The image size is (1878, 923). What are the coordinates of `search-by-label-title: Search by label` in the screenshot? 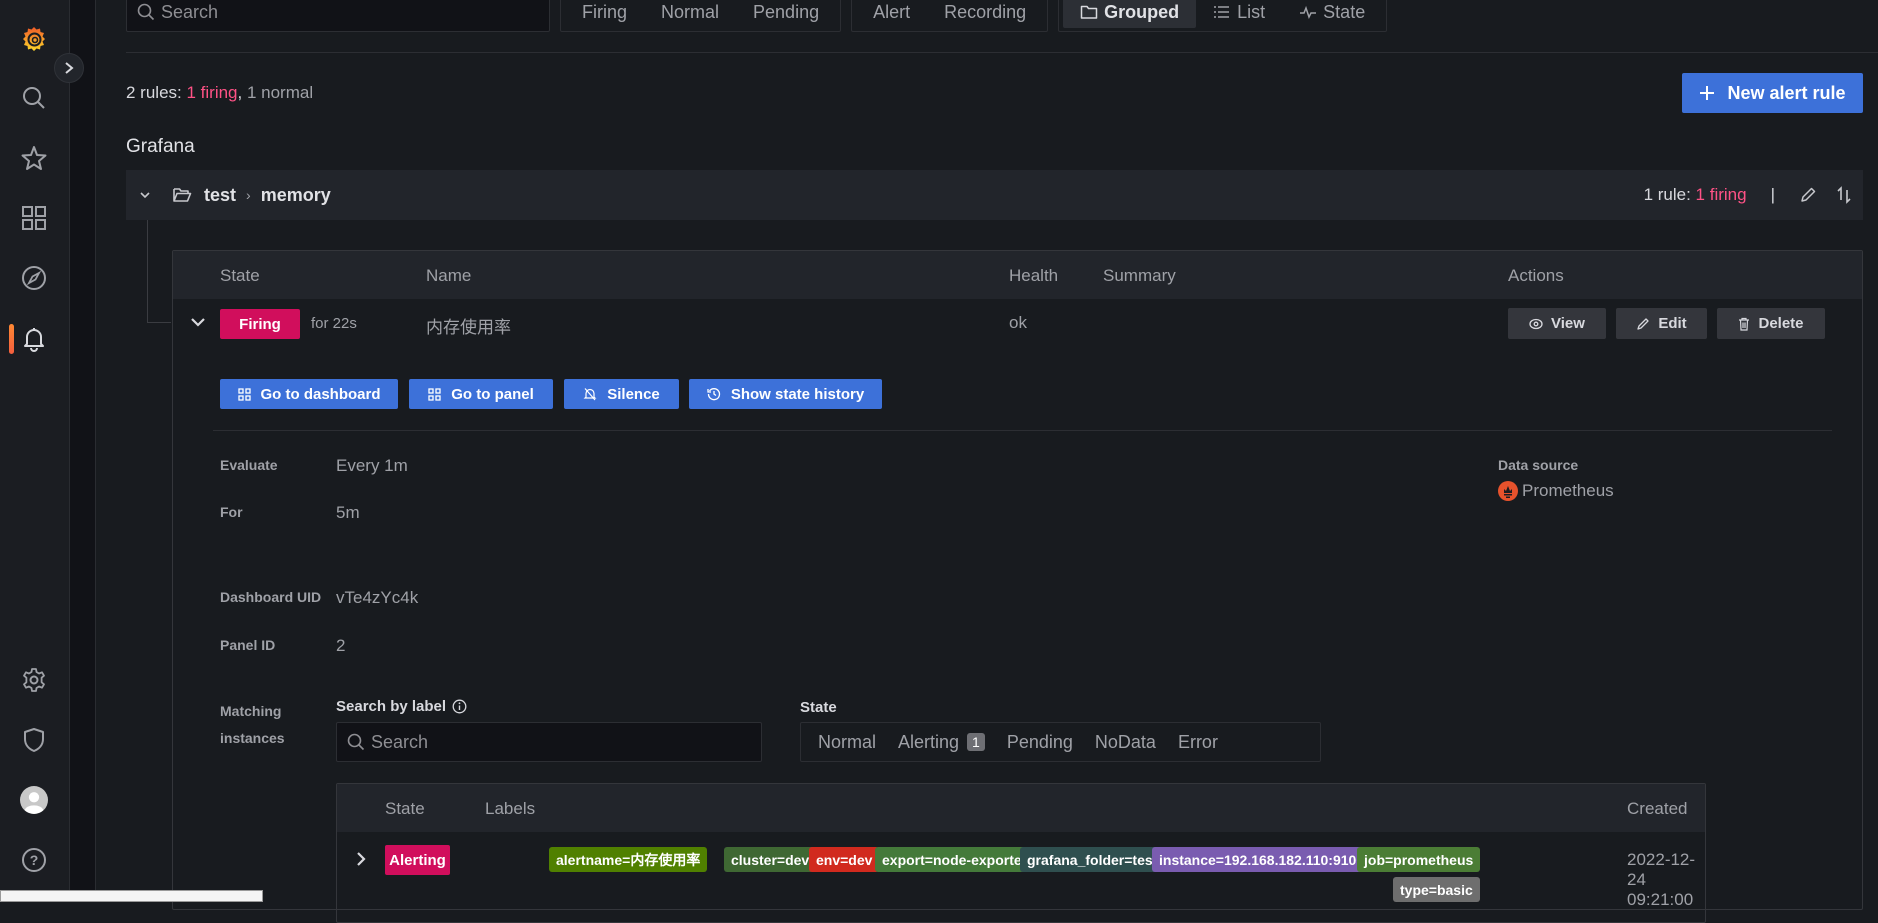 It's located at (401, 706).